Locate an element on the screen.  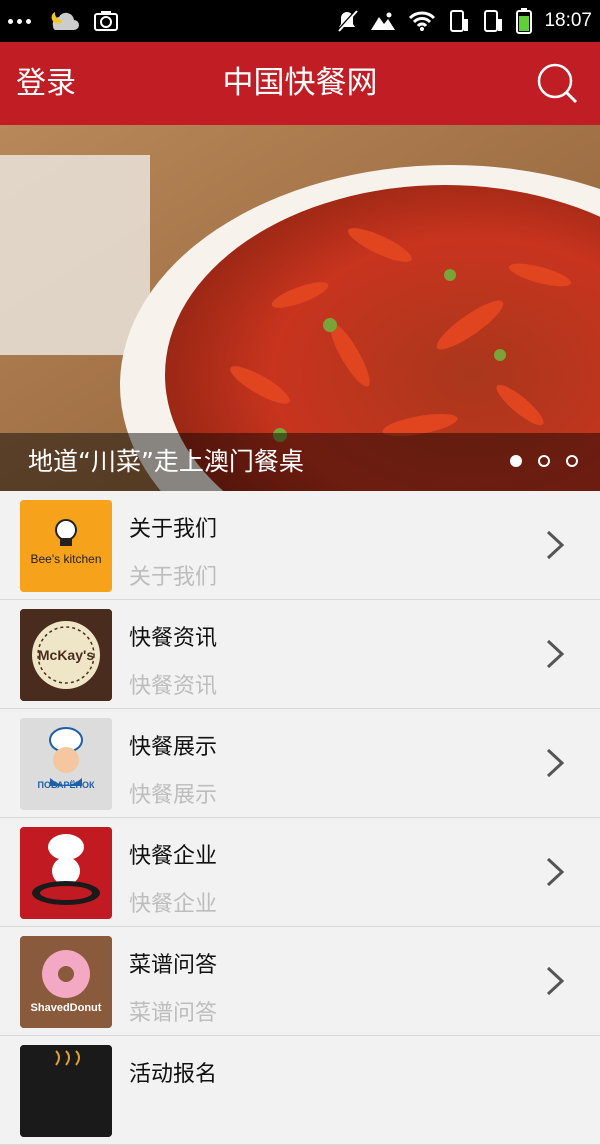
search-icon is located at coordinates (558, 84).